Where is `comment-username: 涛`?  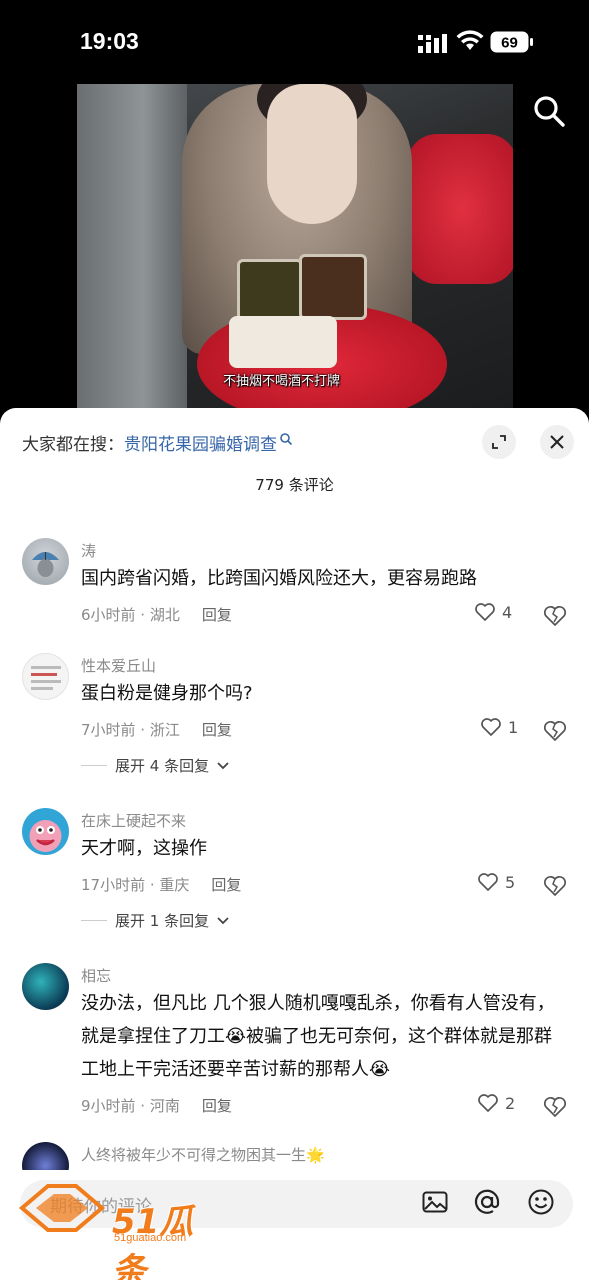
comment-username: 涛 is located at coordinates (88, 550).